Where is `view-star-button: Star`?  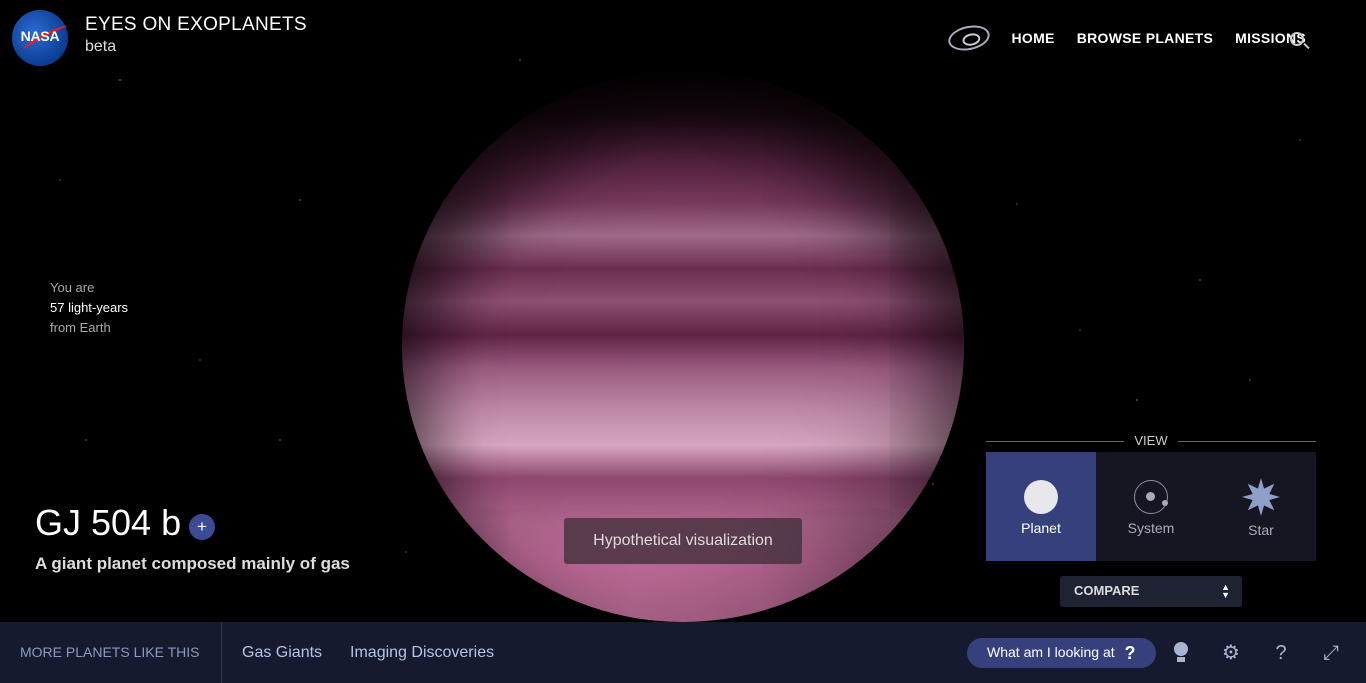
view-star-button: Star is located at coordinates (1261, 506).